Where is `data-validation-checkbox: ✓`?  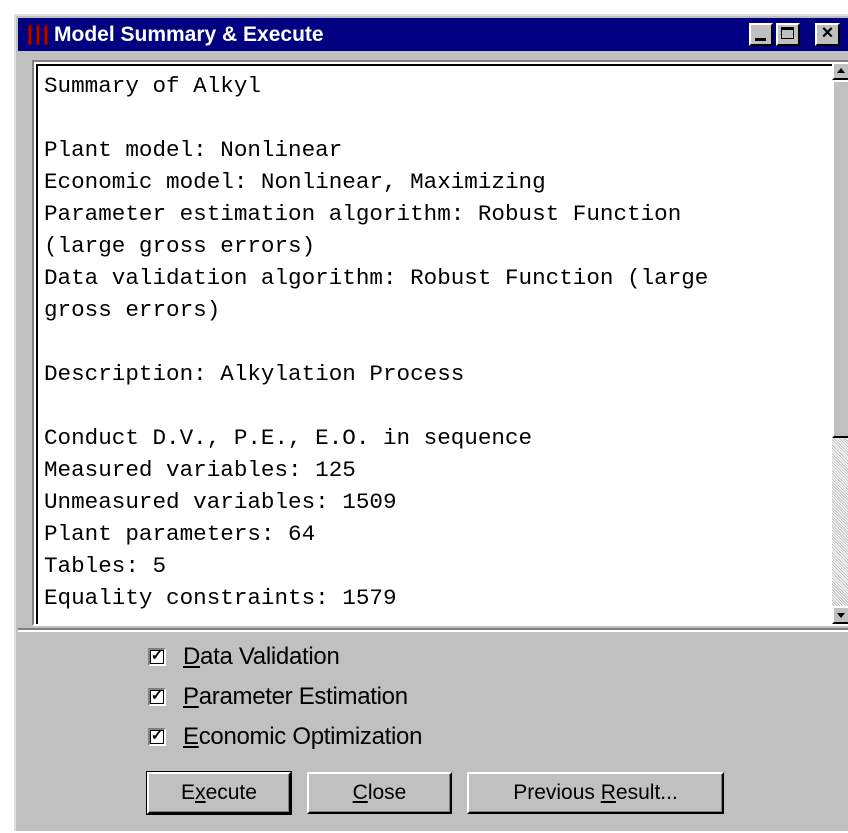
data-validation-checkbox: ✓ is located at coordinates (157, 656).